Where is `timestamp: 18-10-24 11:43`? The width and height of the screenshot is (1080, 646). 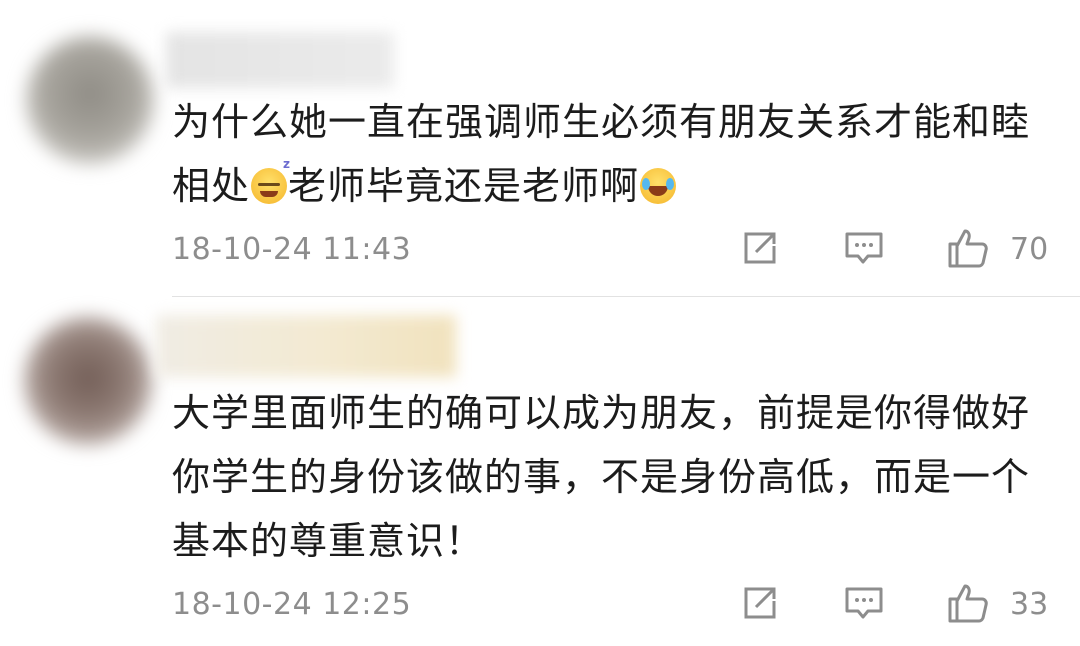
timestamp: 18-10-24 11:43 is located at coordinates (292, 249).